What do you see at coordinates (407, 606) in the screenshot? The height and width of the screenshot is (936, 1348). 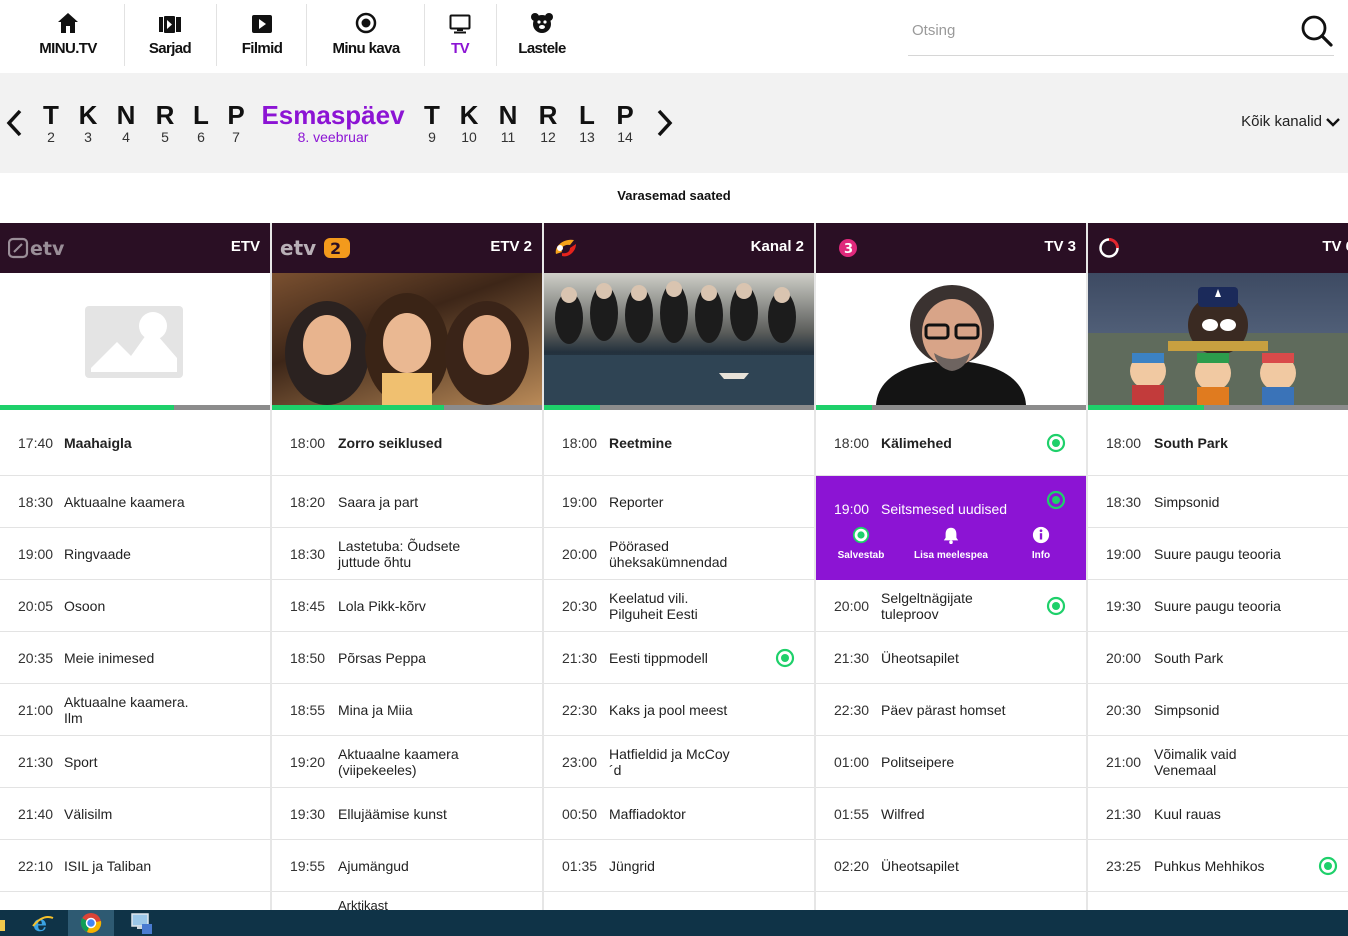 I see `program-row: 18:45 Lola Pikk-kõrv` at bounding box center [407, 606].